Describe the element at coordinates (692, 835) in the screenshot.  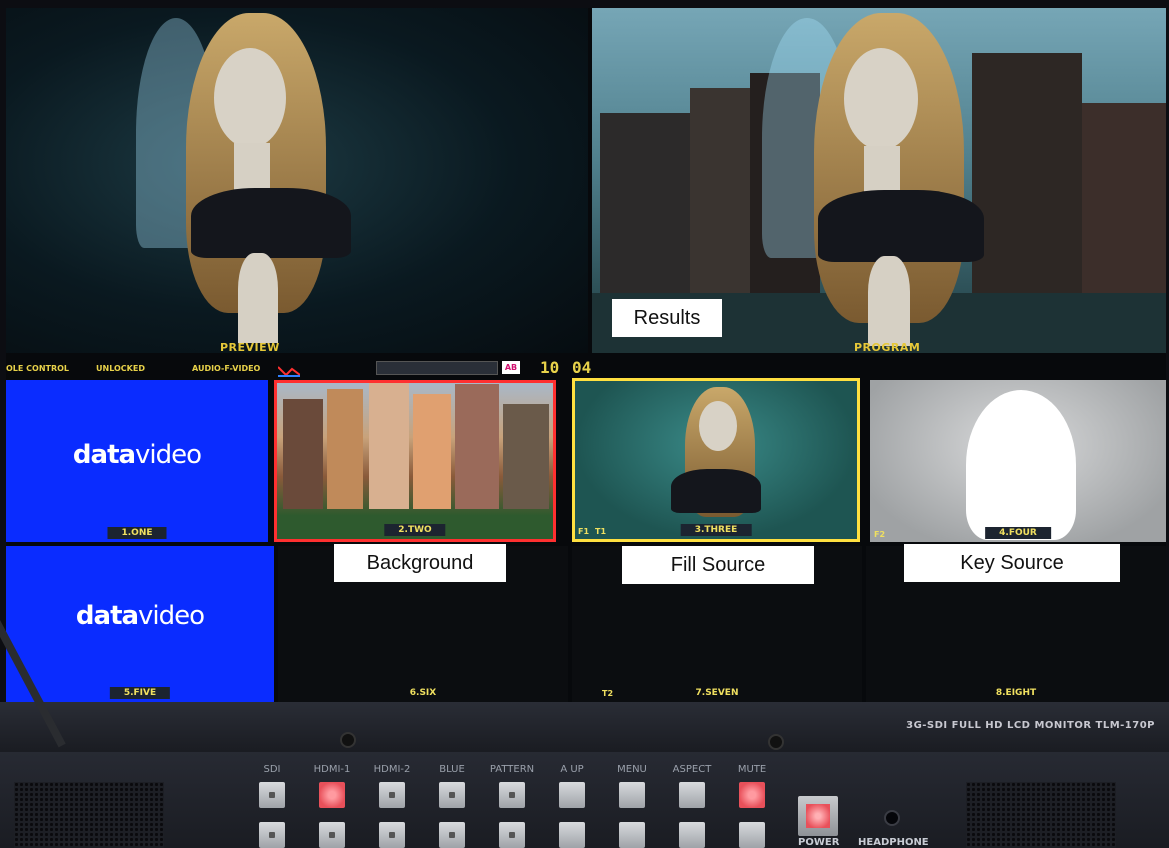
I see `aspect-lower-button` at that location.